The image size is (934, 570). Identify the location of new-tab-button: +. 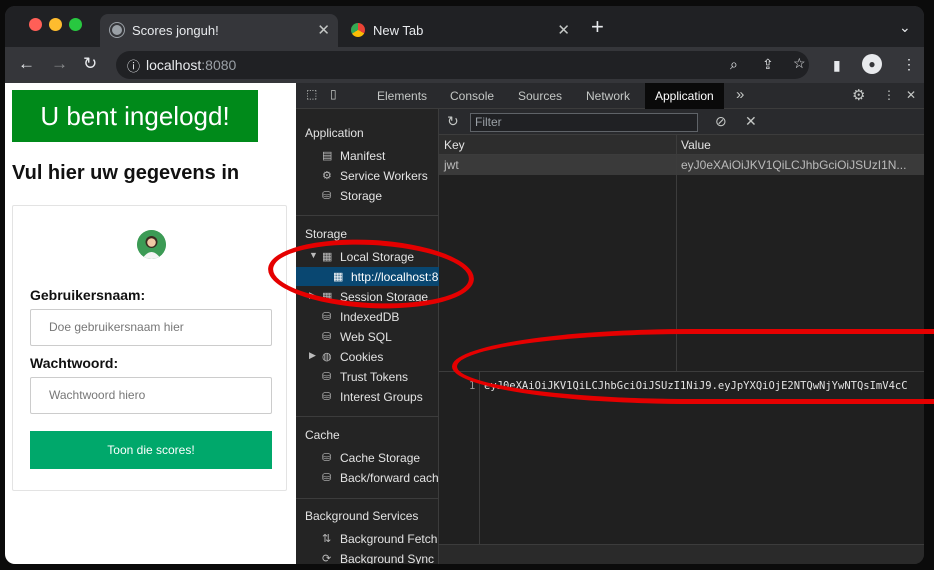
(597, 27).